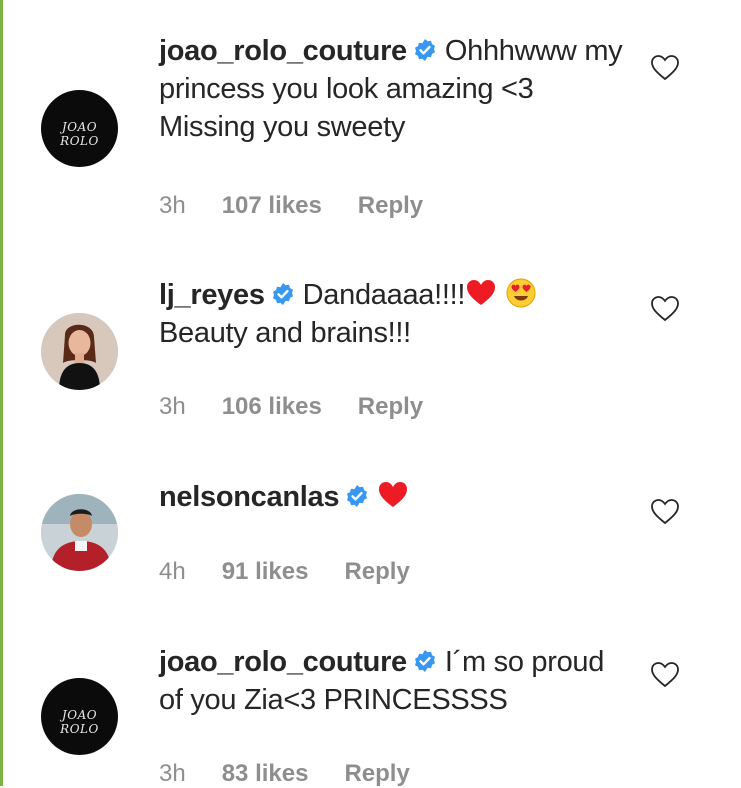  What do you see at coordinates (521, 293) in the screenshot?
I see `heart-eyes-emoji-icon` at bounding box center [521, 293].